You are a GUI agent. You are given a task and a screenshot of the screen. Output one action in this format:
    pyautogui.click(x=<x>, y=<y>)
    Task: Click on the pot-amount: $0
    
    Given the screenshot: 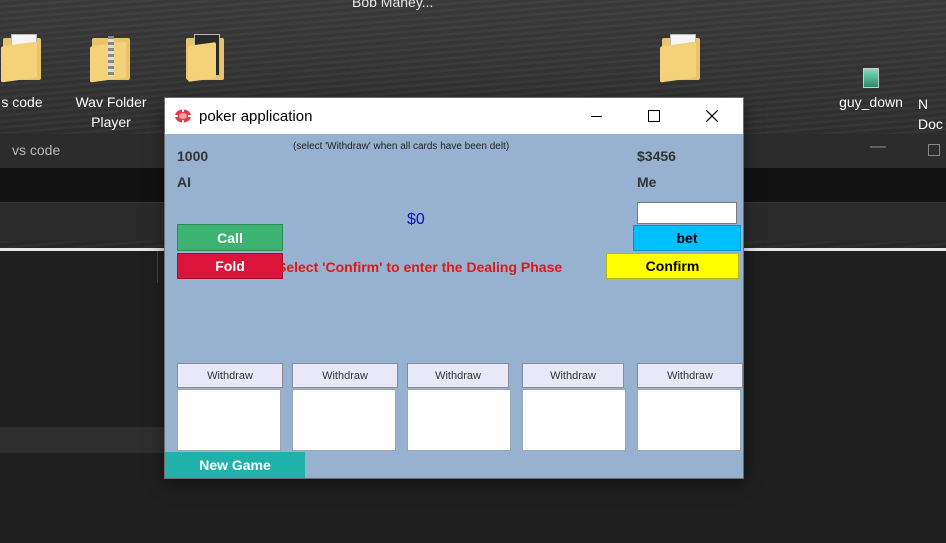 What is the action you would take?
    pyautogui.click(x=416, y=219)
    